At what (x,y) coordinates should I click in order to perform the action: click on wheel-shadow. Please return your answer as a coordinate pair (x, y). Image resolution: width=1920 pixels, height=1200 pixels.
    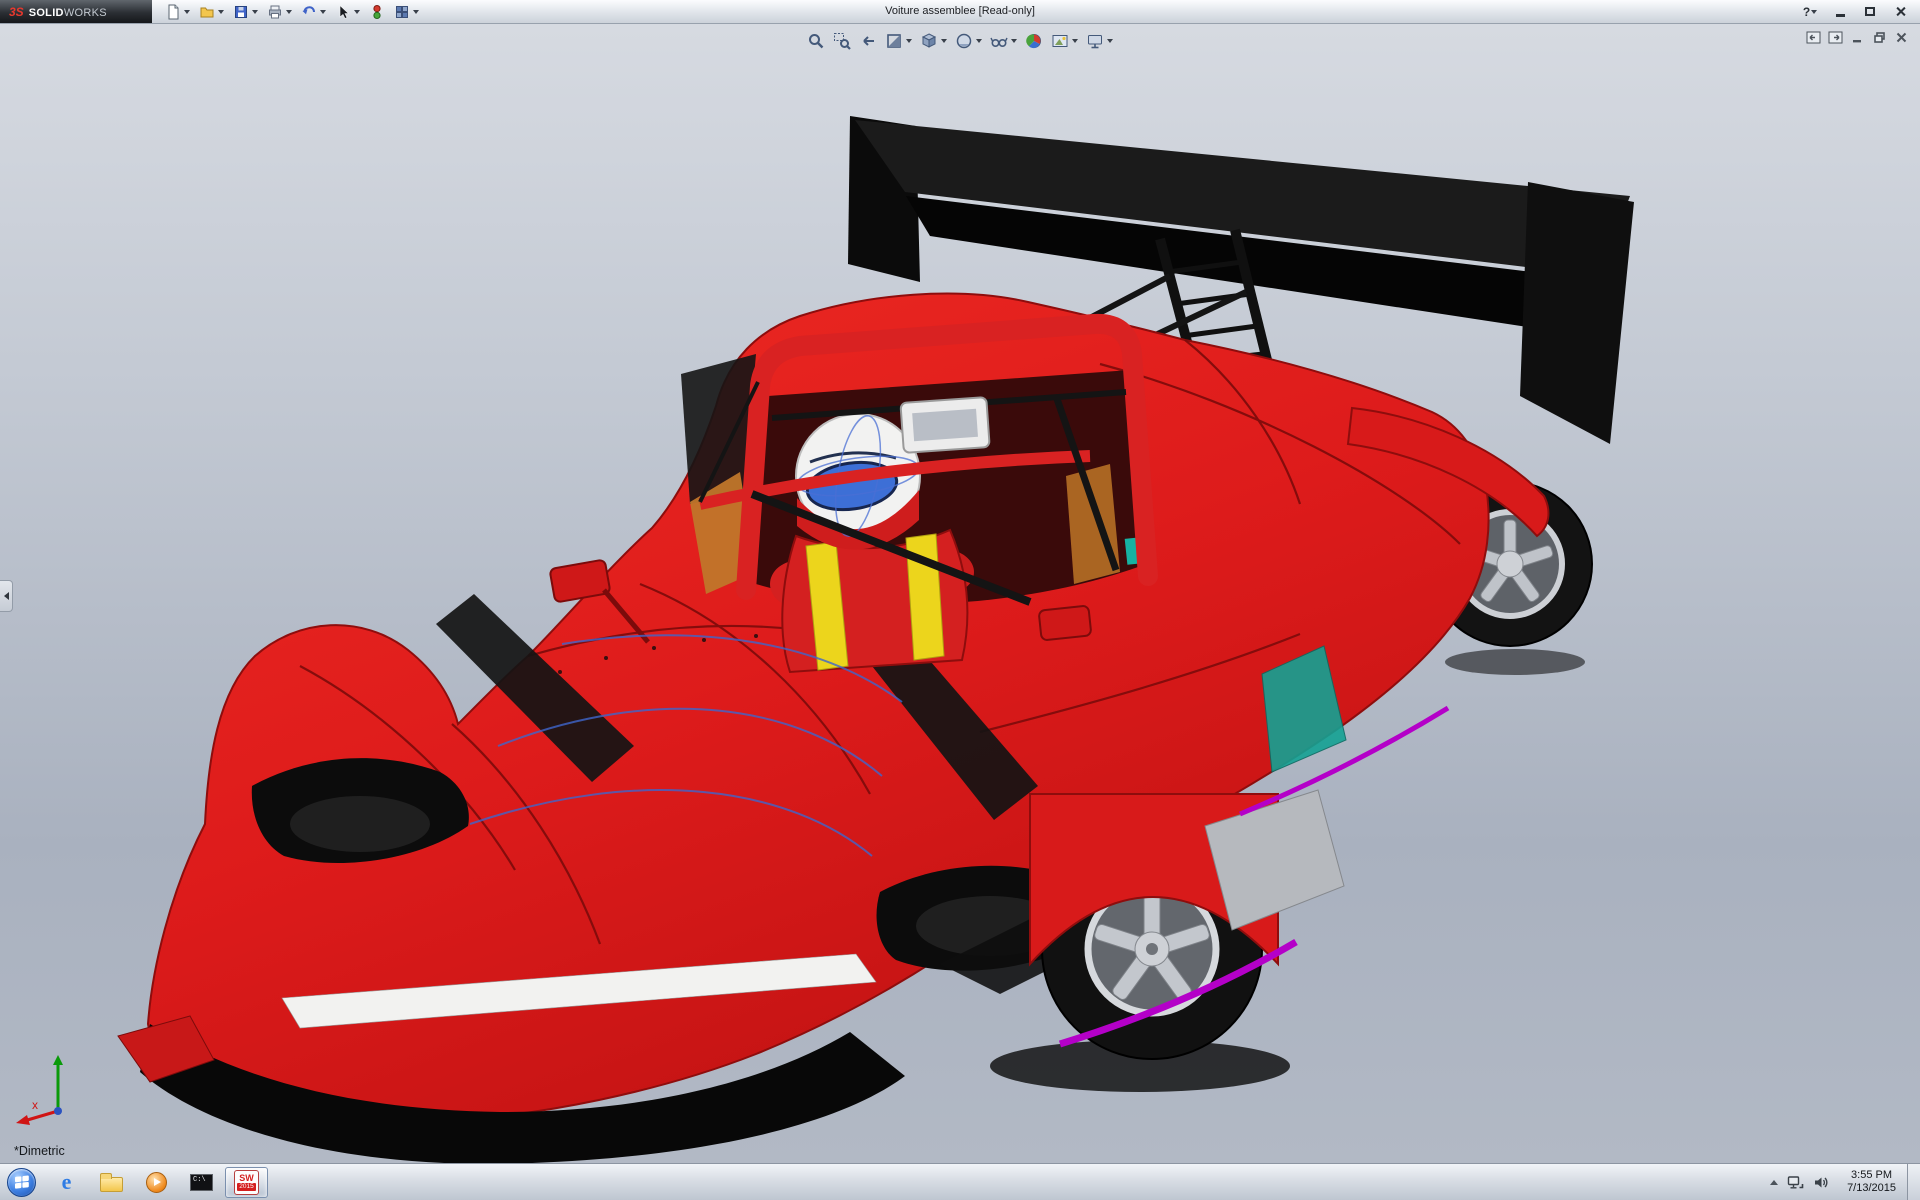
    Looking at the image, I should click on (1515, 662).